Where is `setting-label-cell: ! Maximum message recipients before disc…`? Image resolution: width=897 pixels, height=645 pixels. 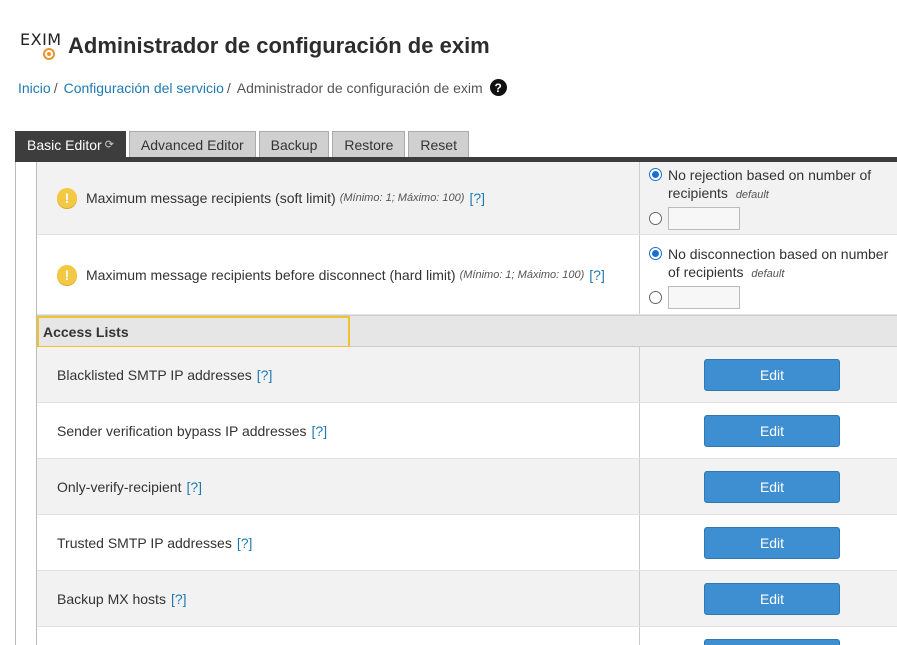
setting-label-cell: ! Maximum message recipients before disc… is located at coordinates (338, 274).